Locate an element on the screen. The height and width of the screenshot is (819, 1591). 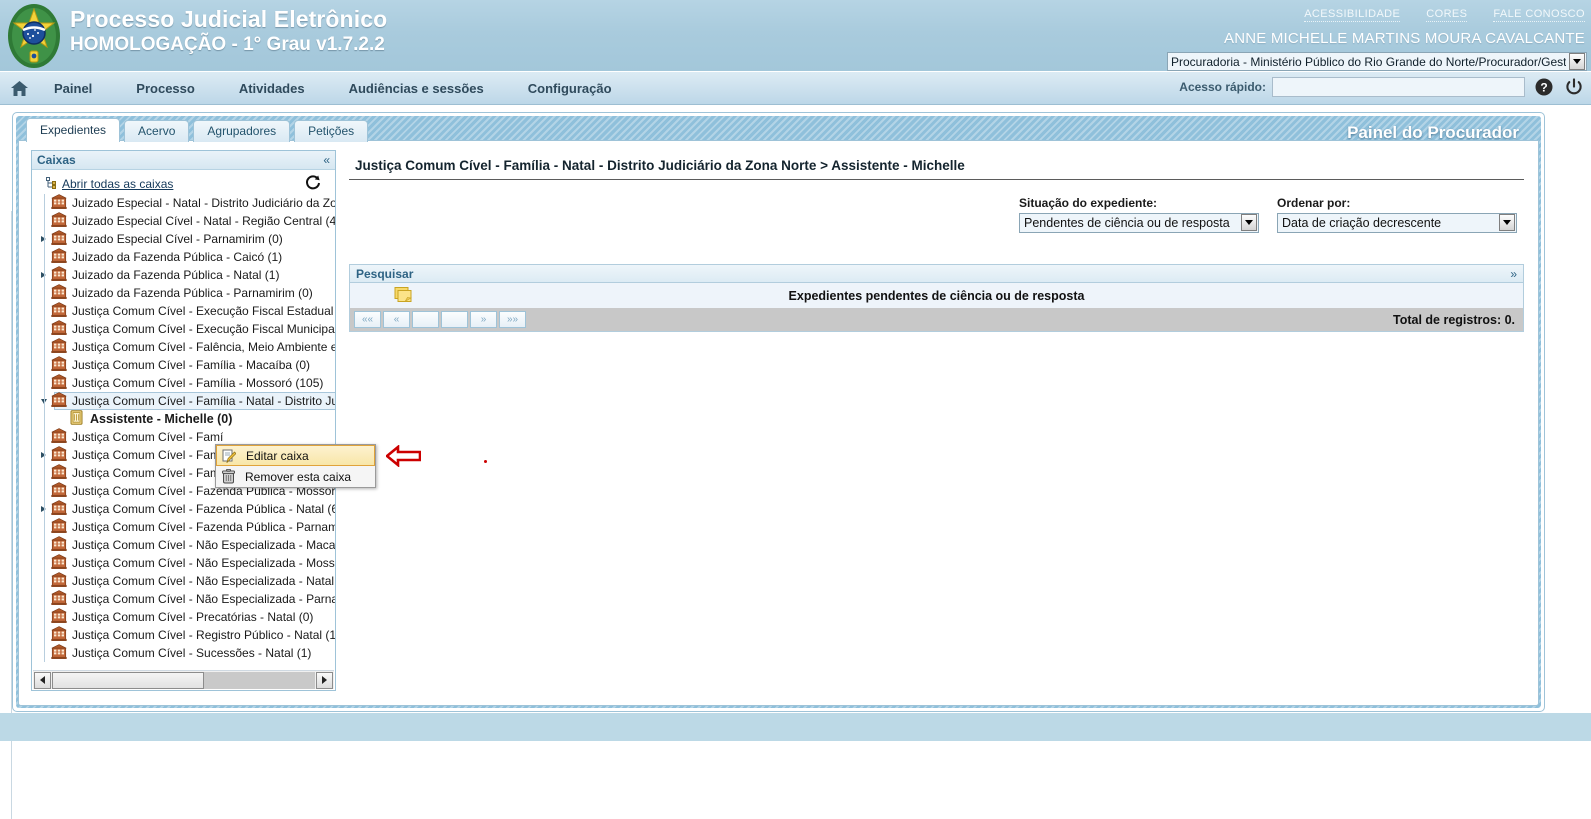
scroll-right-button is located at coordinates (324, 680).